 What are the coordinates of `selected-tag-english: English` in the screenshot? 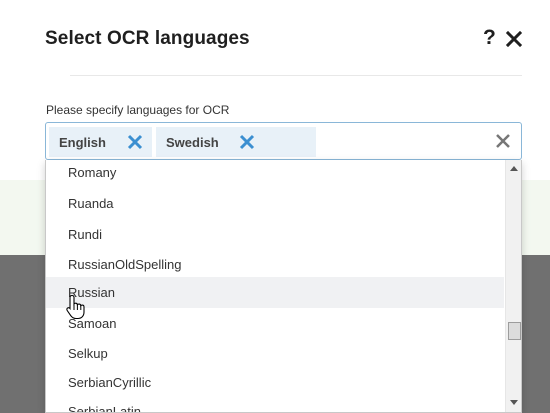 It's located at (100, 142).